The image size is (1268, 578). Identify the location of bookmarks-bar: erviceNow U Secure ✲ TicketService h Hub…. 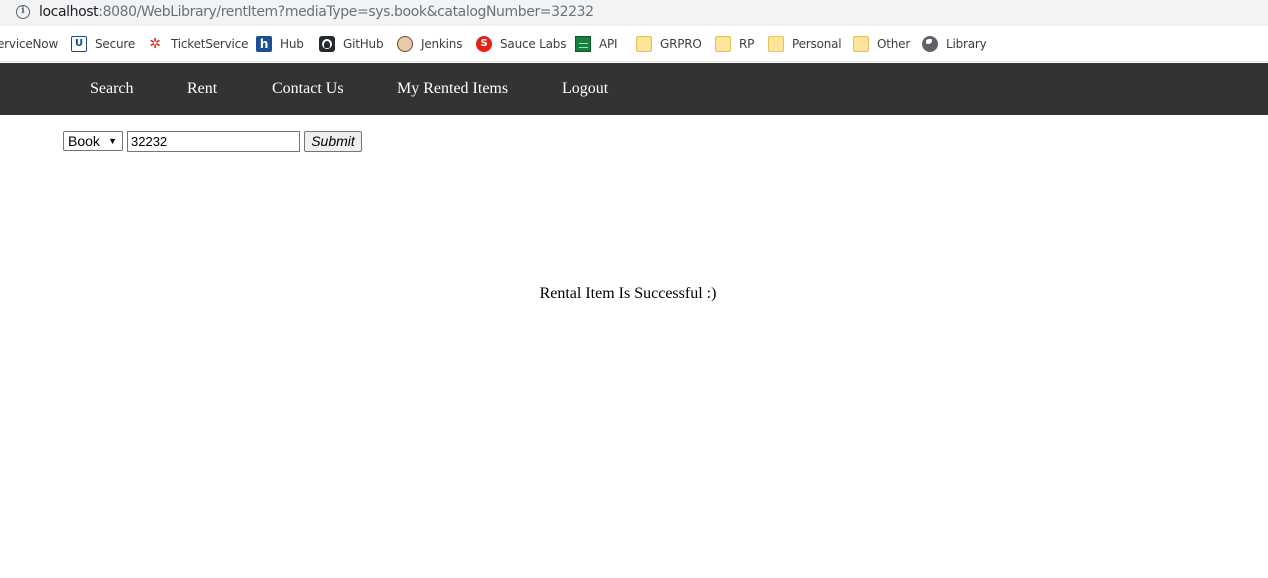
(634, 44).